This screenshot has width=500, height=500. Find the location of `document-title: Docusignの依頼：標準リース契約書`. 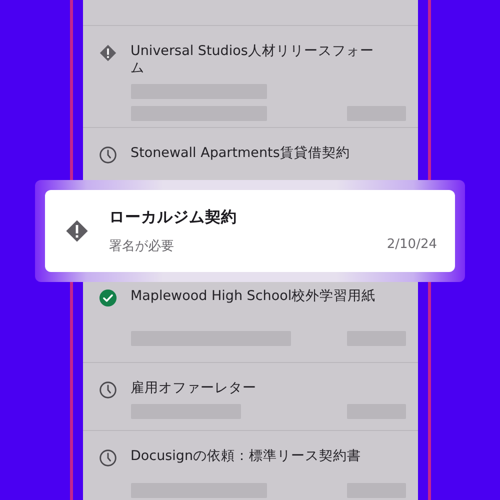

document-title: Docusignの依頼：標準リース契約書 is located at coordinates (246, 456).